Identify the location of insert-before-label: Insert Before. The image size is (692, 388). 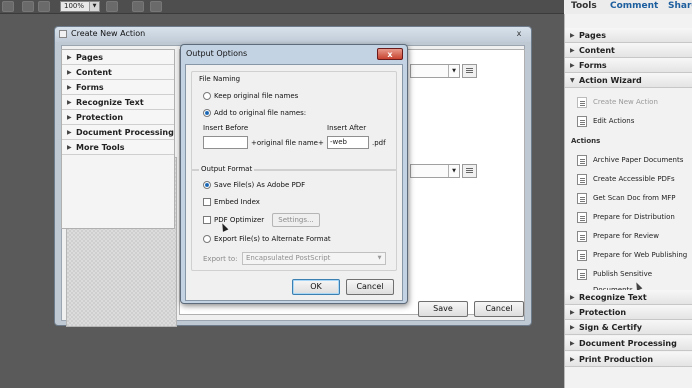
(226, 128).